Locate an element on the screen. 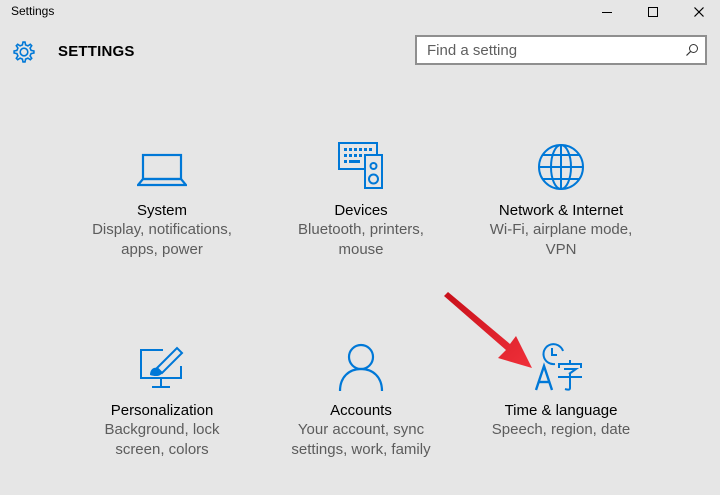 This screenshot has height=495, width=720. search-icon is located at coordinates (692, 52).